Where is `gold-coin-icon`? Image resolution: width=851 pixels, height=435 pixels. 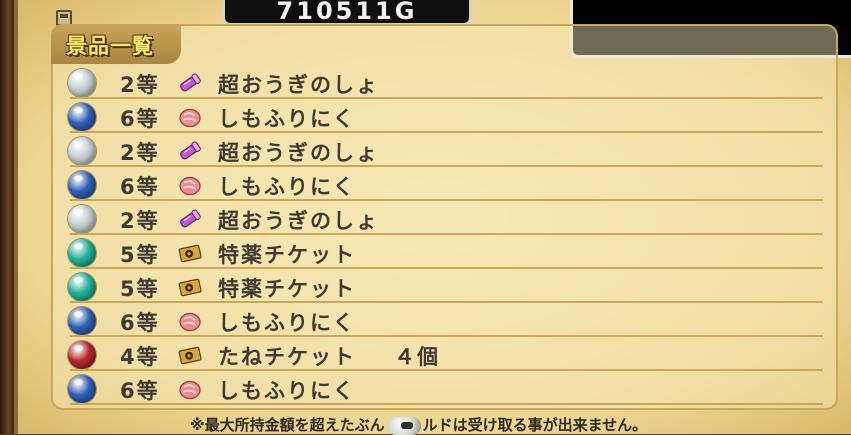
gold-coin-icon is located at coordinates (403, 425).